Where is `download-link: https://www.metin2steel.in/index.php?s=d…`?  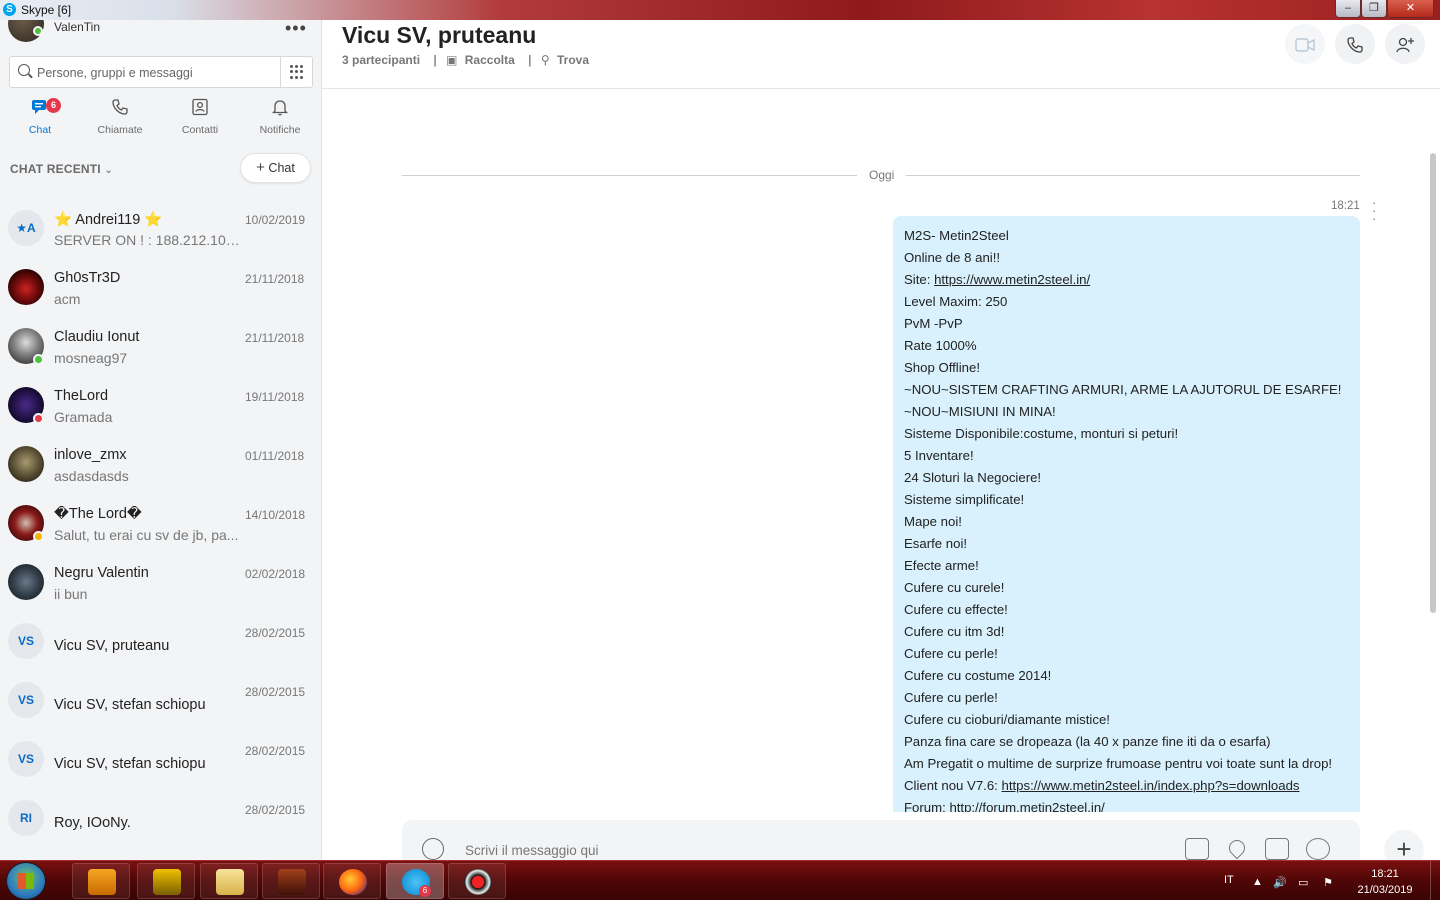
download-link: https://www.metin2steel.in/index.php?s=d… is located at coordinates (1151, 785).